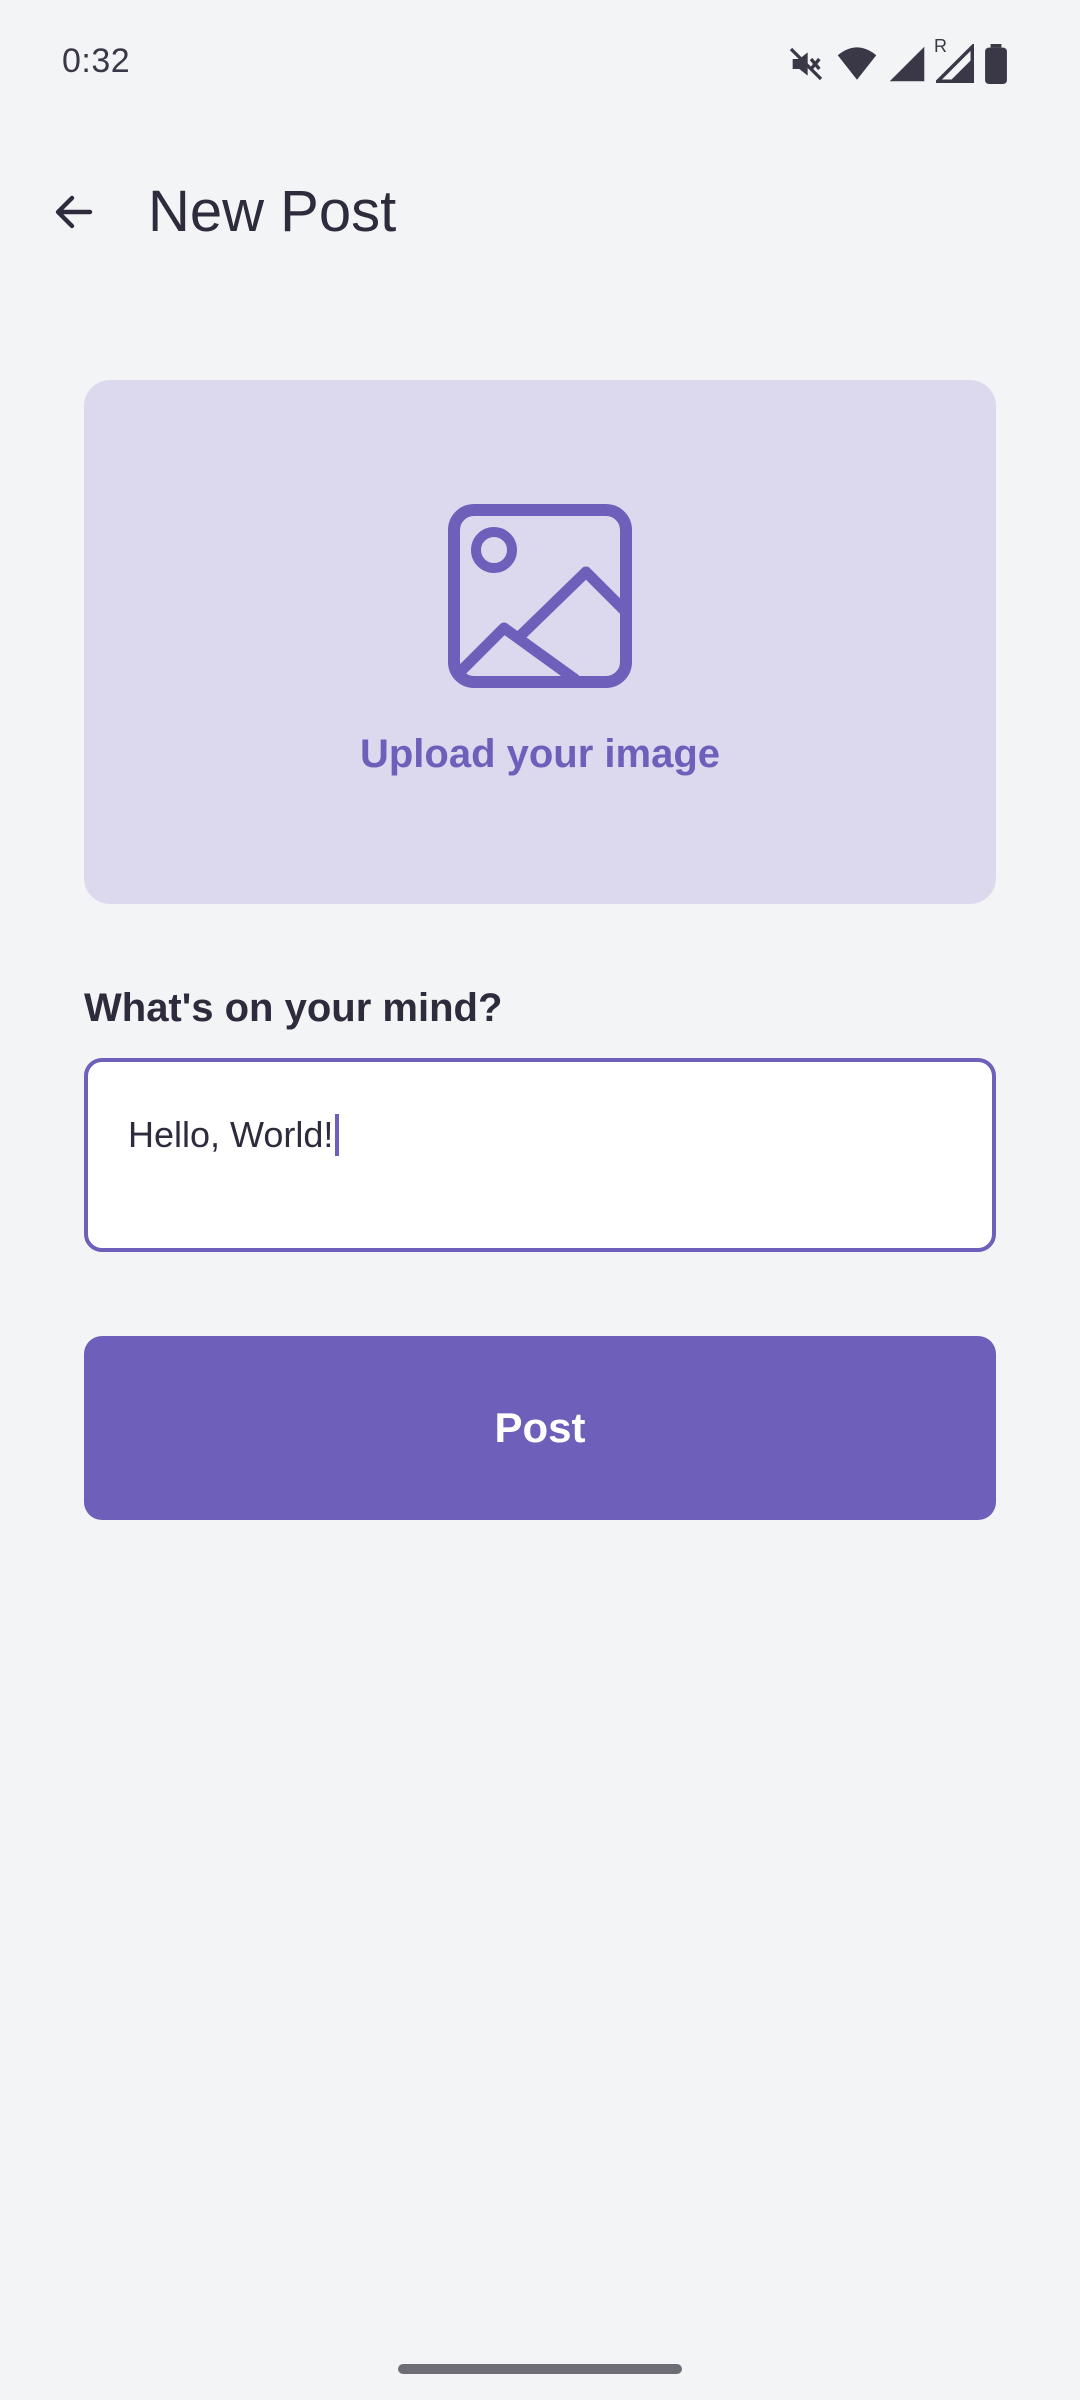  I want to click on gesture-navigation-bar, so click(540, 2369).